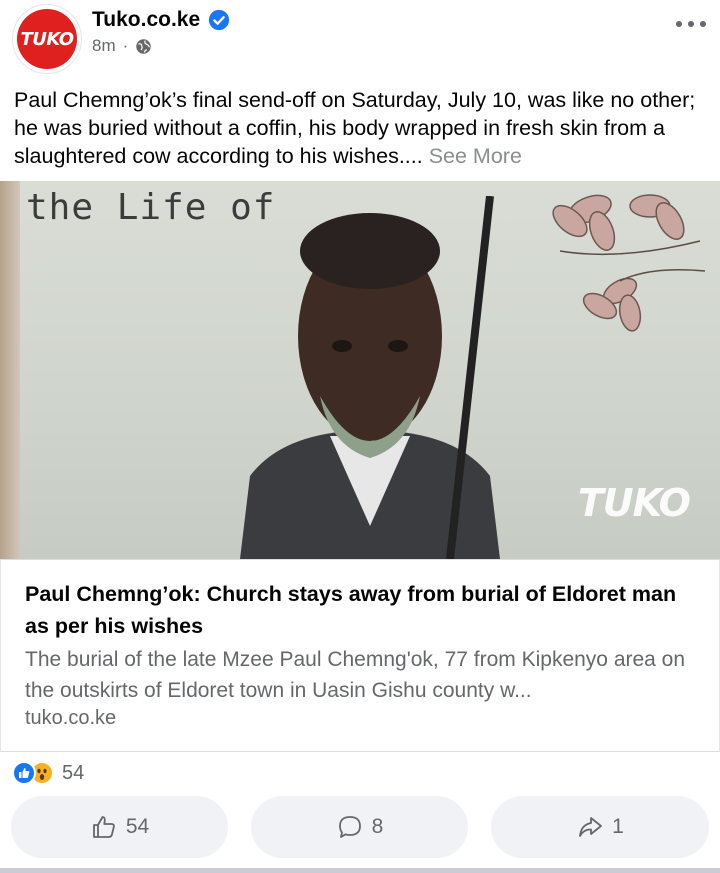 The width and height of the screenshot is (720, 873). Describe the element at coordinates (73, 772) in the screenshot. I see `reaction-count: 54` at that location.